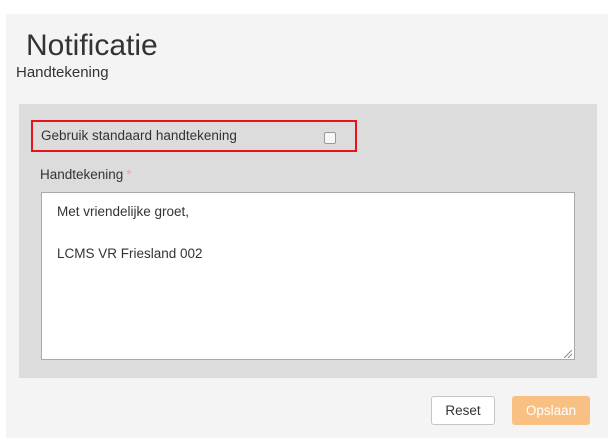  What do you see at coordinates (139, 136) in the screenshot?
I see `use-default-signature-label: Gebruik standaard handtekening` at bounding box center [139, 136].